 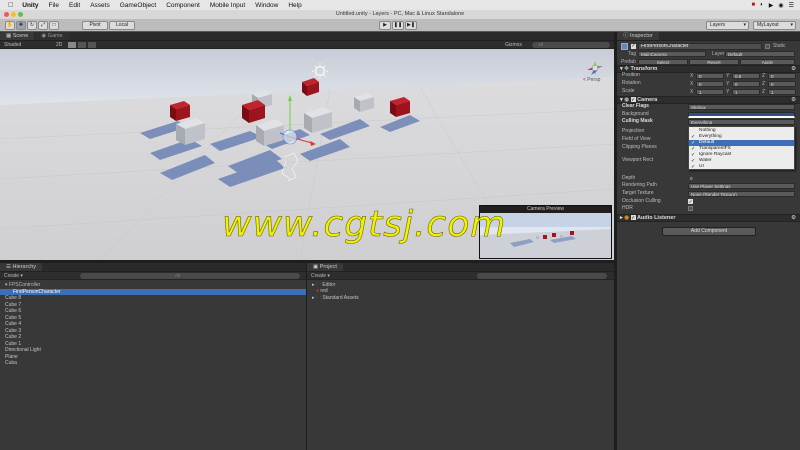 What do you see at coordinates (294, 5) in the screenshot?
I see `menu-help: Help` at bounding box center [294, 5].